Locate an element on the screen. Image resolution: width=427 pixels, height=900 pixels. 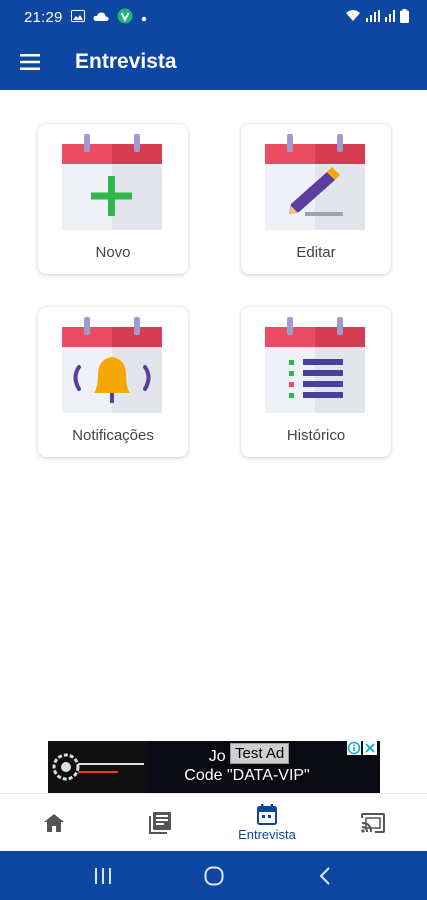
image-notification-icon is located at coordinates (77, 17).